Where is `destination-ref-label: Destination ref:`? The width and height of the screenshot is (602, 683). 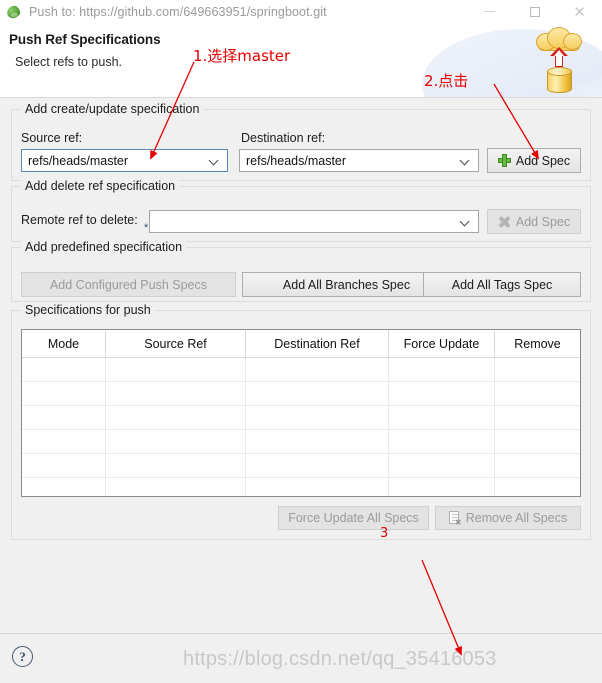 destination-ref-label: Destination ref: is located at coordinates (283, 138).